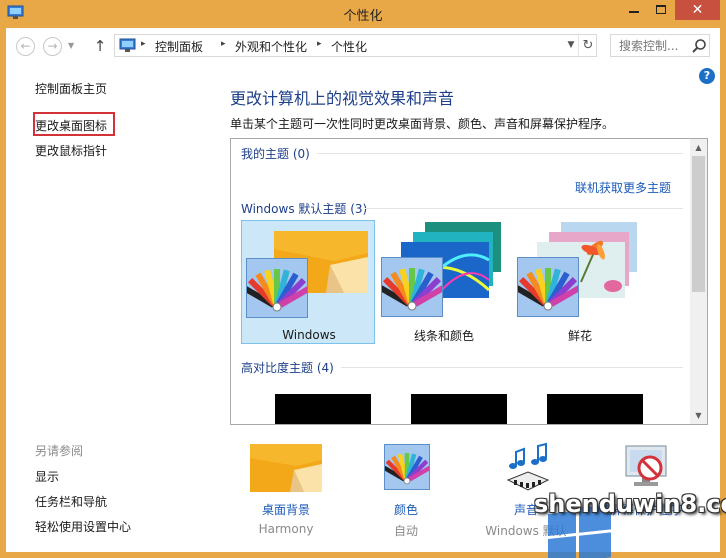 This screenshot has height=558, width=726. What do you see at coordinates (406, 495) in the screenshot?
I see `color-setting: 颜色 自动` at bounding box center [406, 495].